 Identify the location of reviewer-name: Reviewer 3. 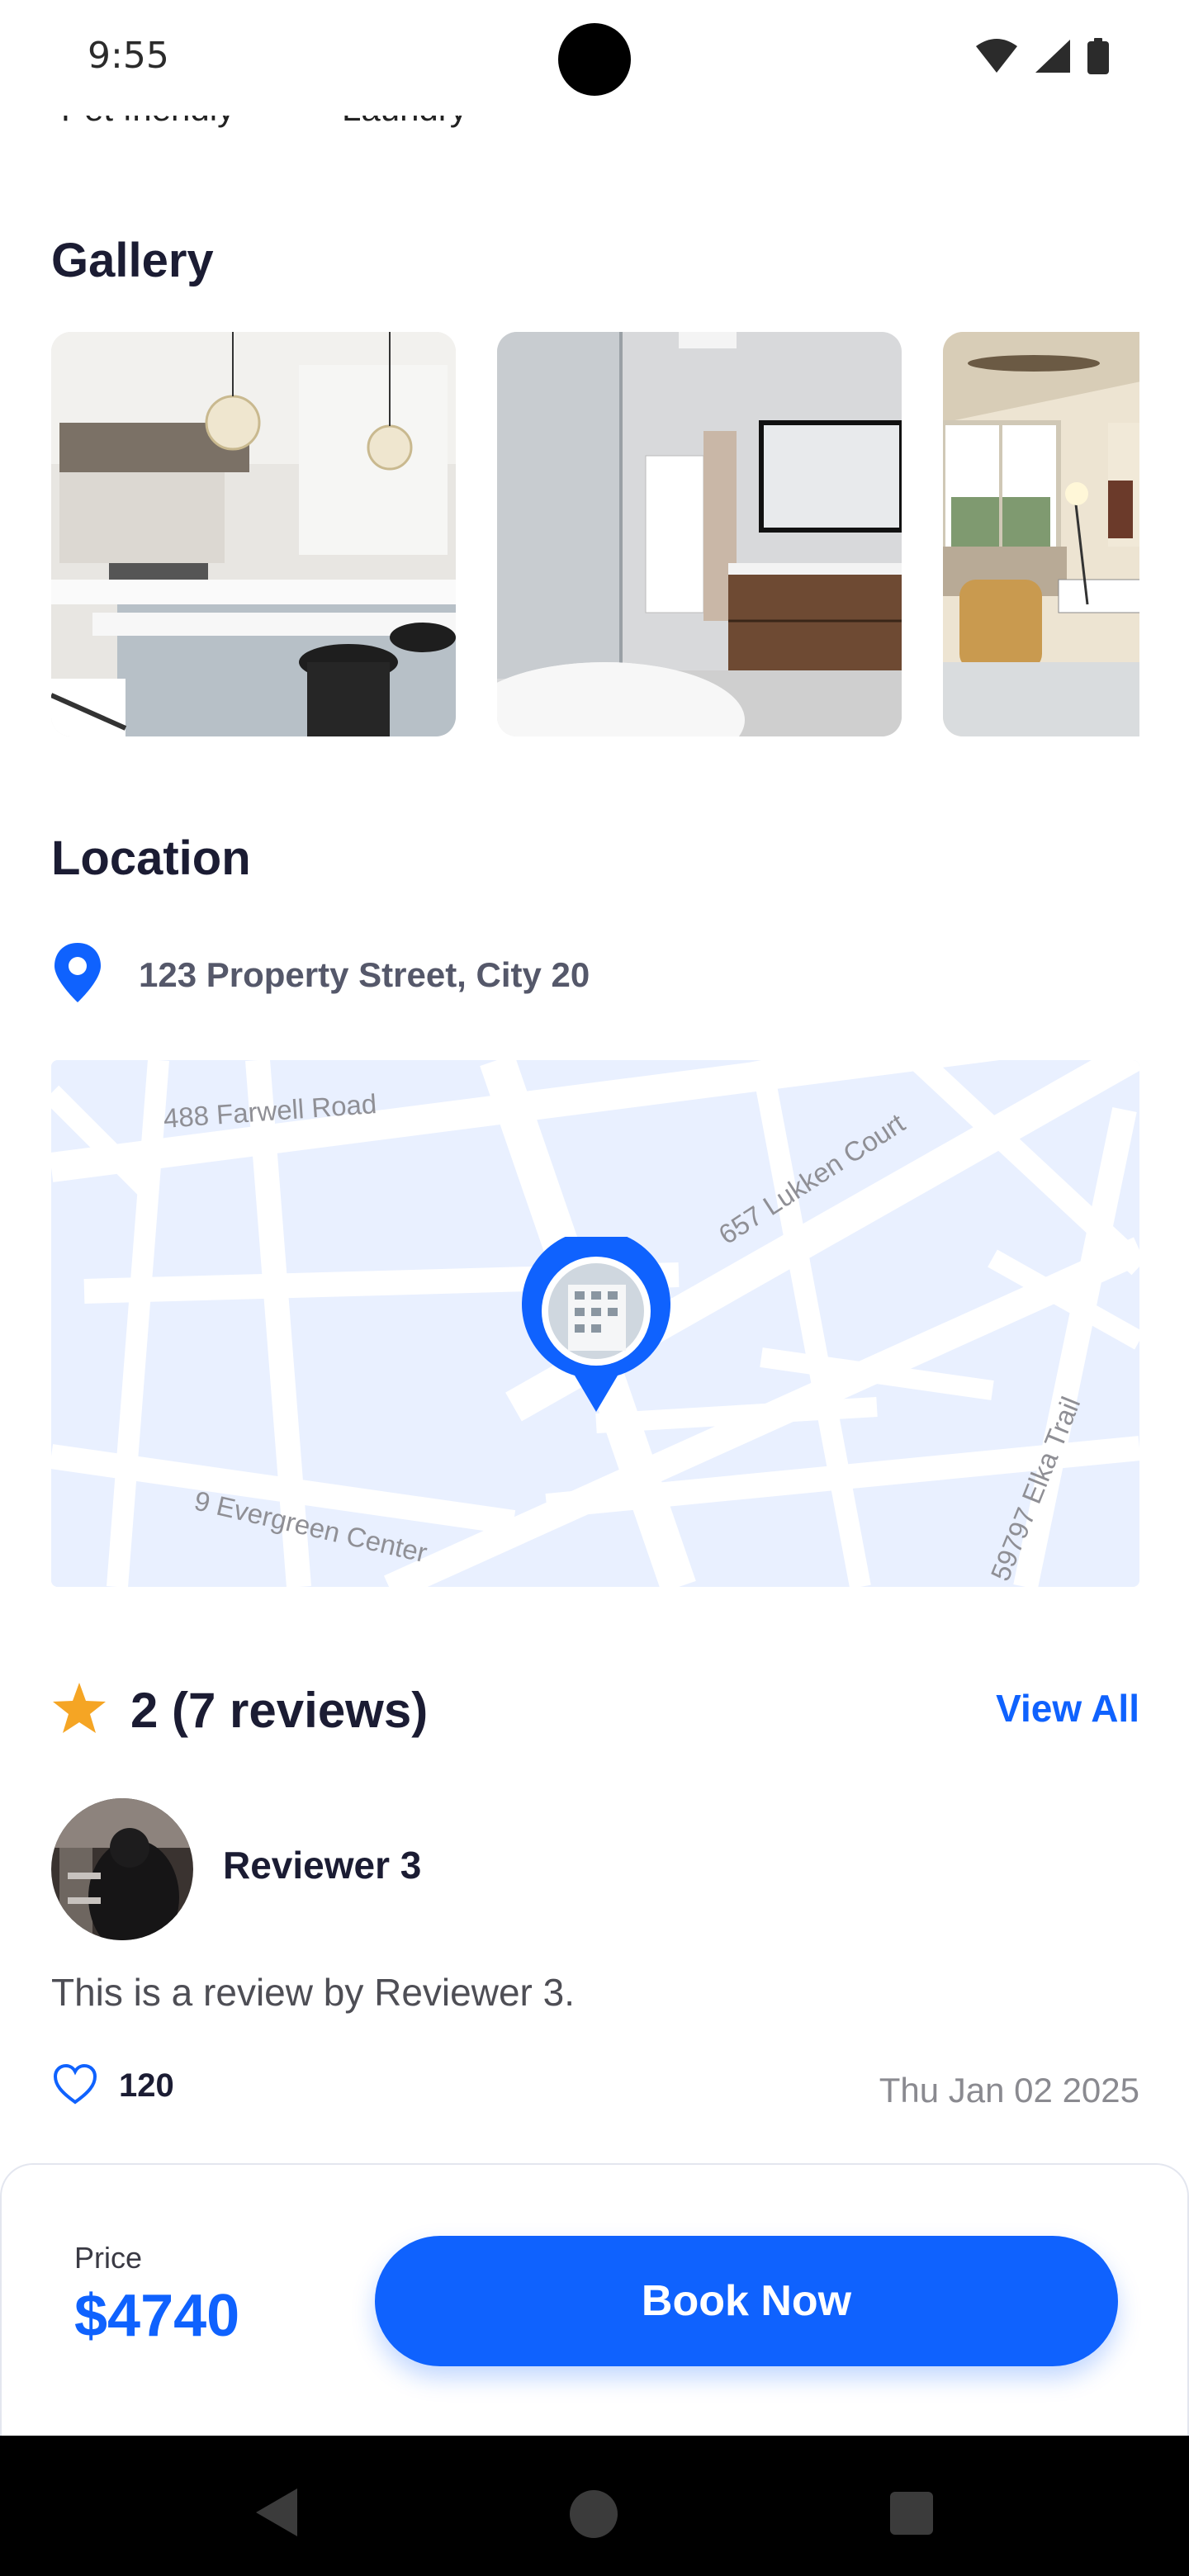
(322, 1865).